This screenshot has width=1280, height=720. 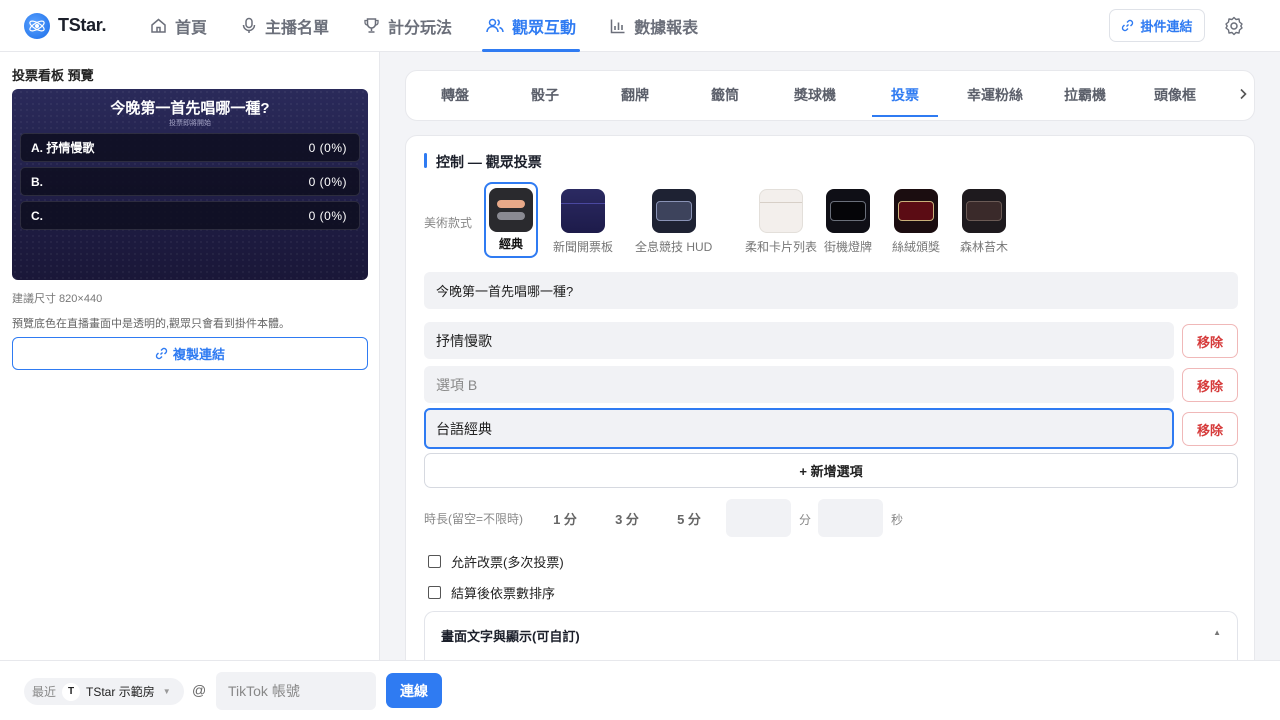 I want to click on preview-option-row: B. 0 (0%), so click(x=190, y=181).